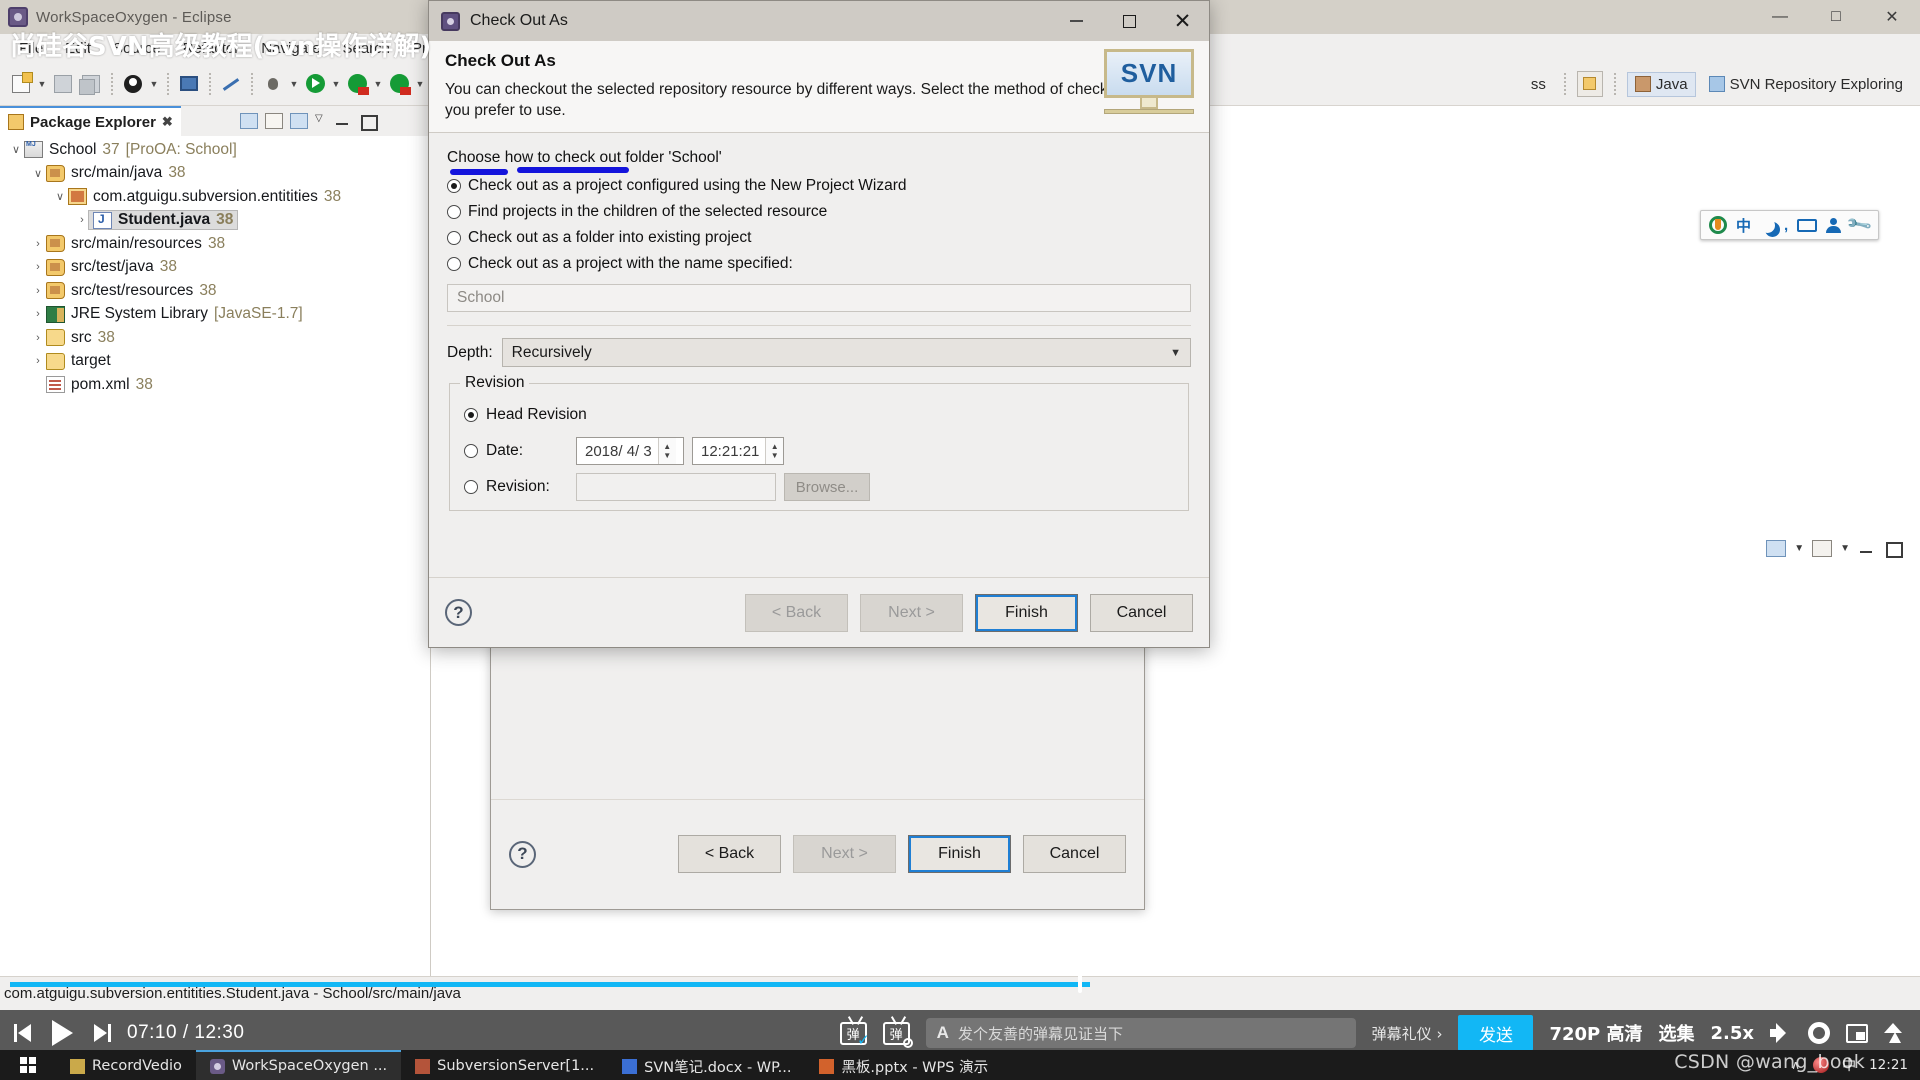  Describe the element at coordinates (522, 854) in the screenshot. I see `help-icon: ?` at that location.